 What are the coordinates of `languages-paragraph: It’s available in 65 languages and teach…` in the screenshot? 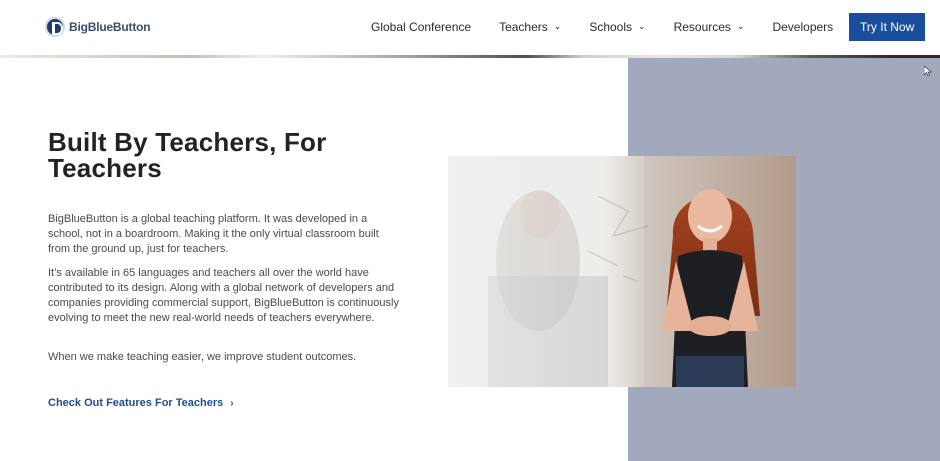 It's located at (223, 295).